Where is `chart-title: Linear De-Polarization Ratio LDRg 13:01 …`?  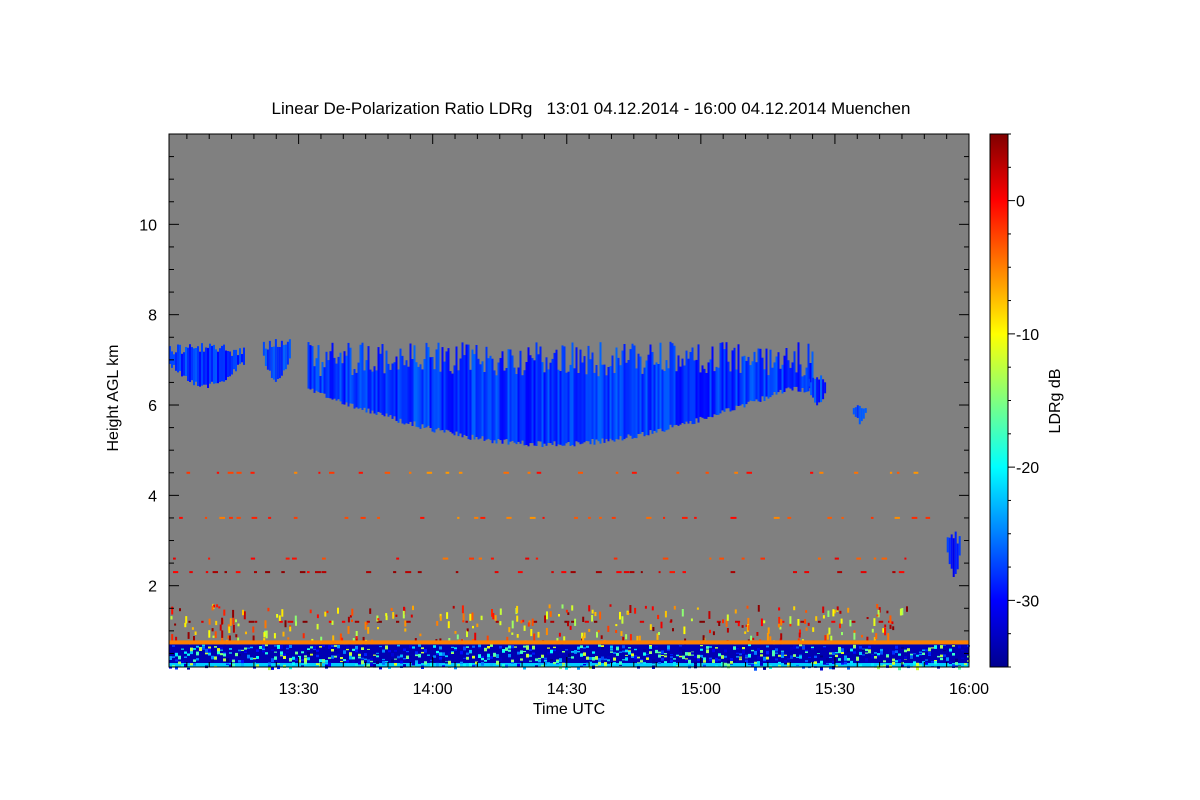 chart-title: Linear De-Polarization Ratio LDRg 13:01 … is located at coordinates (591, 108).